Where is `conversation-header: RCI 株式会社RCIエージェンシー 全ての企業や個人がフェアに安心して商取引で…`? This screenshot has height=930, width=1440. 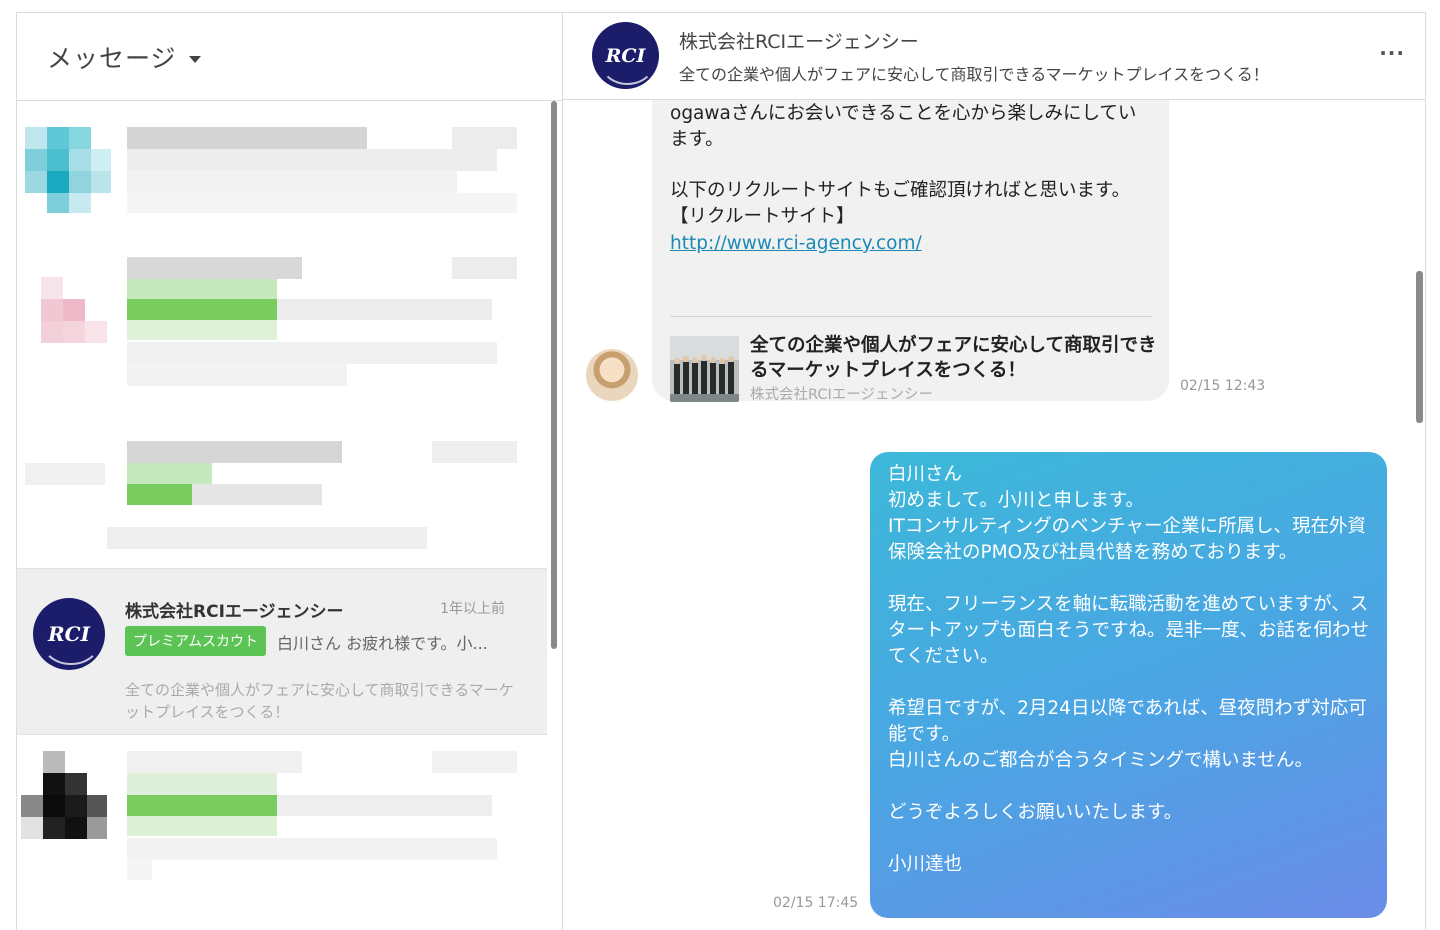
conversation-header: RCI 株式会社RCIエージェンシー 全ての企業や個人がフェアに安心して商取引で… is located at coordinates (994, 56).